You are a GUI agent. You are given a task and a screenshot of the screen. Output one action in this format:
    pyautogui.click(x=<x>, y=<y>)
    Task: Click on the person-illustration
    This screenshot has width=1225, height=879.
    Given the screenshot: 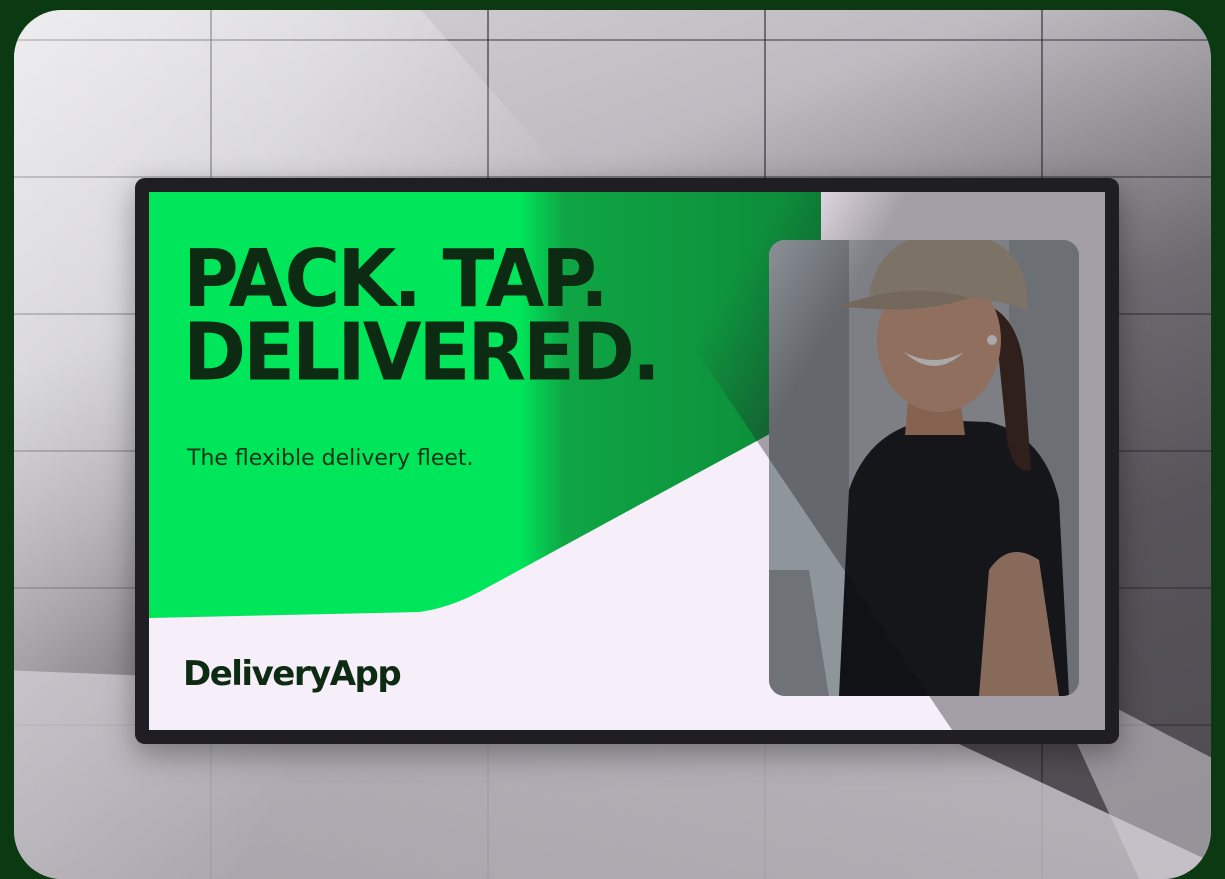 What is the action you would take?
    pyautogui.click(x=924, y=468)
    